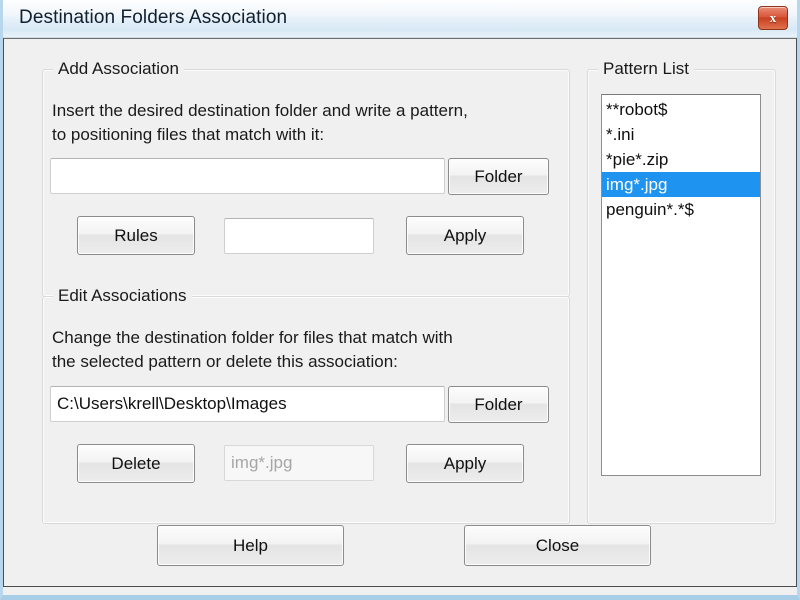 The width and height of the screenshot is (800, 600). I want to click on page-title: Destination Folders Association, so click(153, 17).